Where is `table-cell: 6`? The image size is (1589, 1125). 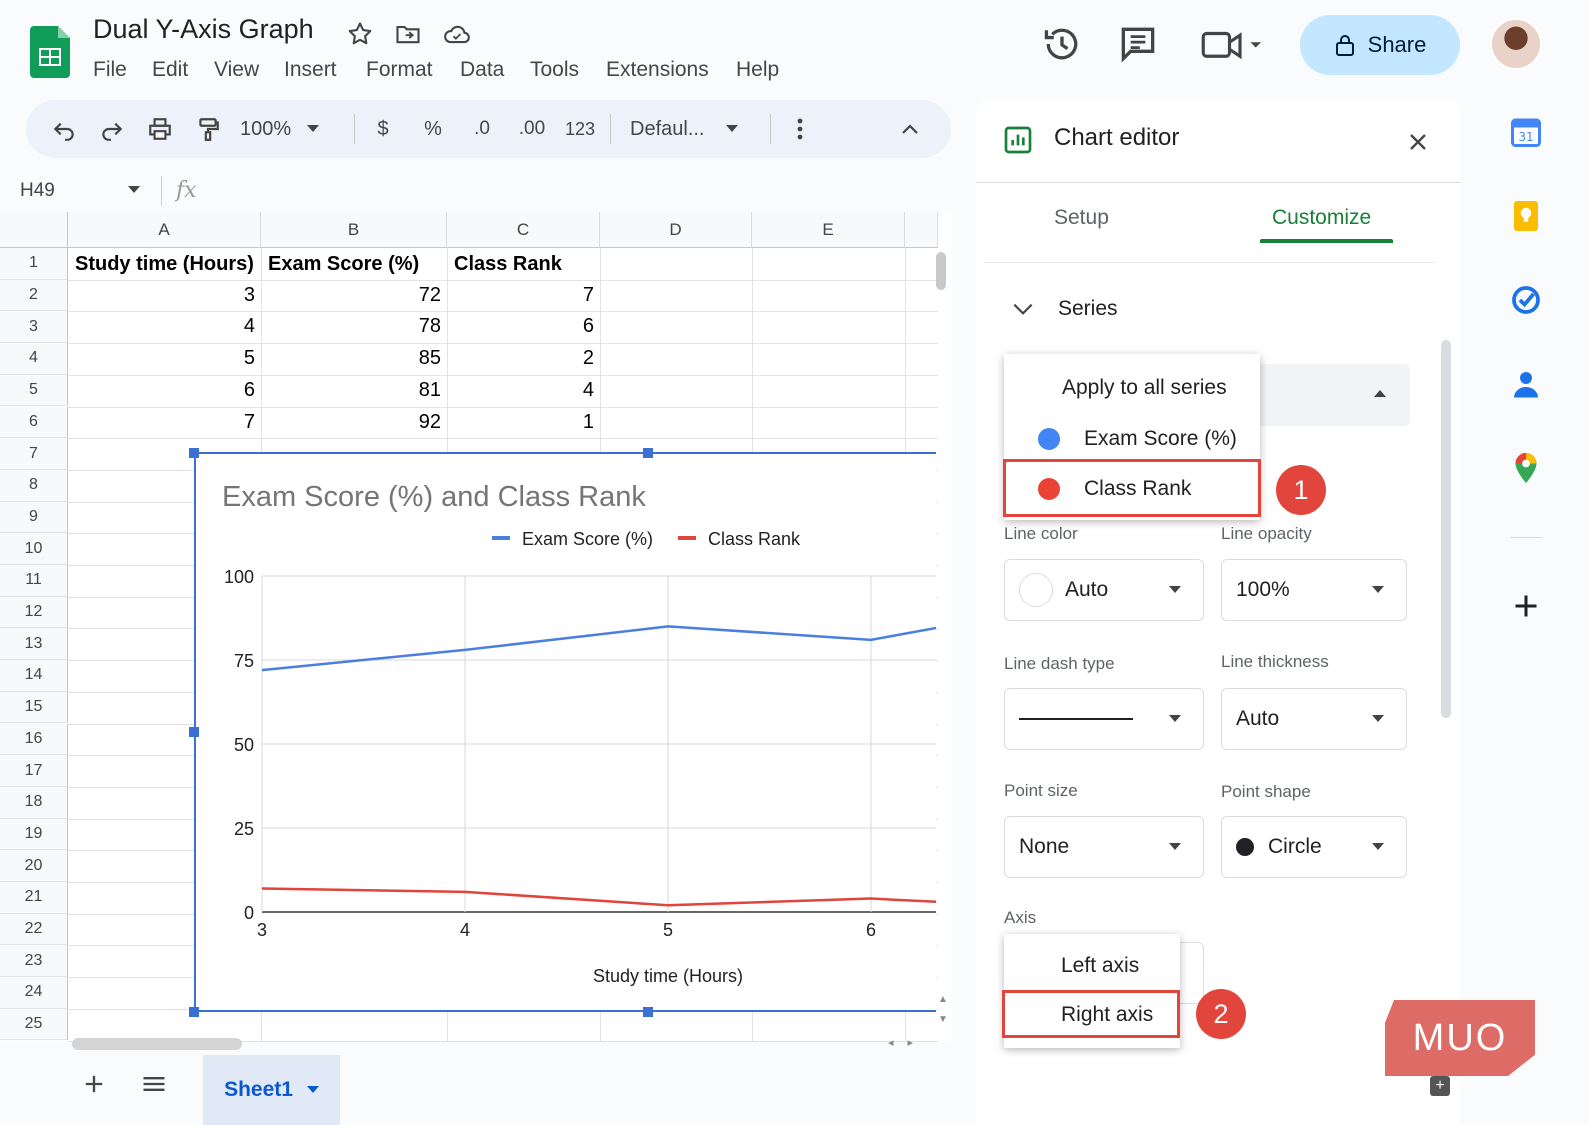 table-cell: 6 is located at coordinates (524, 326).